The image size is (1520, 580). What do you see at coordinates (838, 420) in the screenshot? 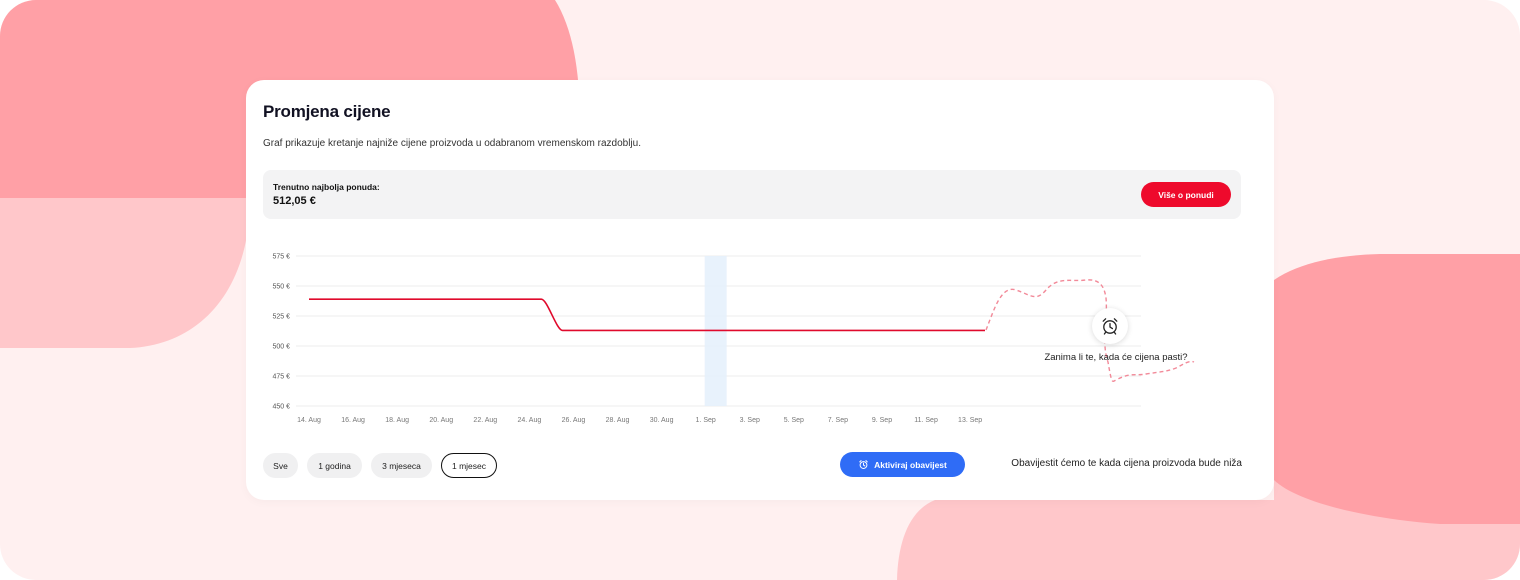
I see `x-tick-label: 7. Sep` at bounding box center [838, 420].